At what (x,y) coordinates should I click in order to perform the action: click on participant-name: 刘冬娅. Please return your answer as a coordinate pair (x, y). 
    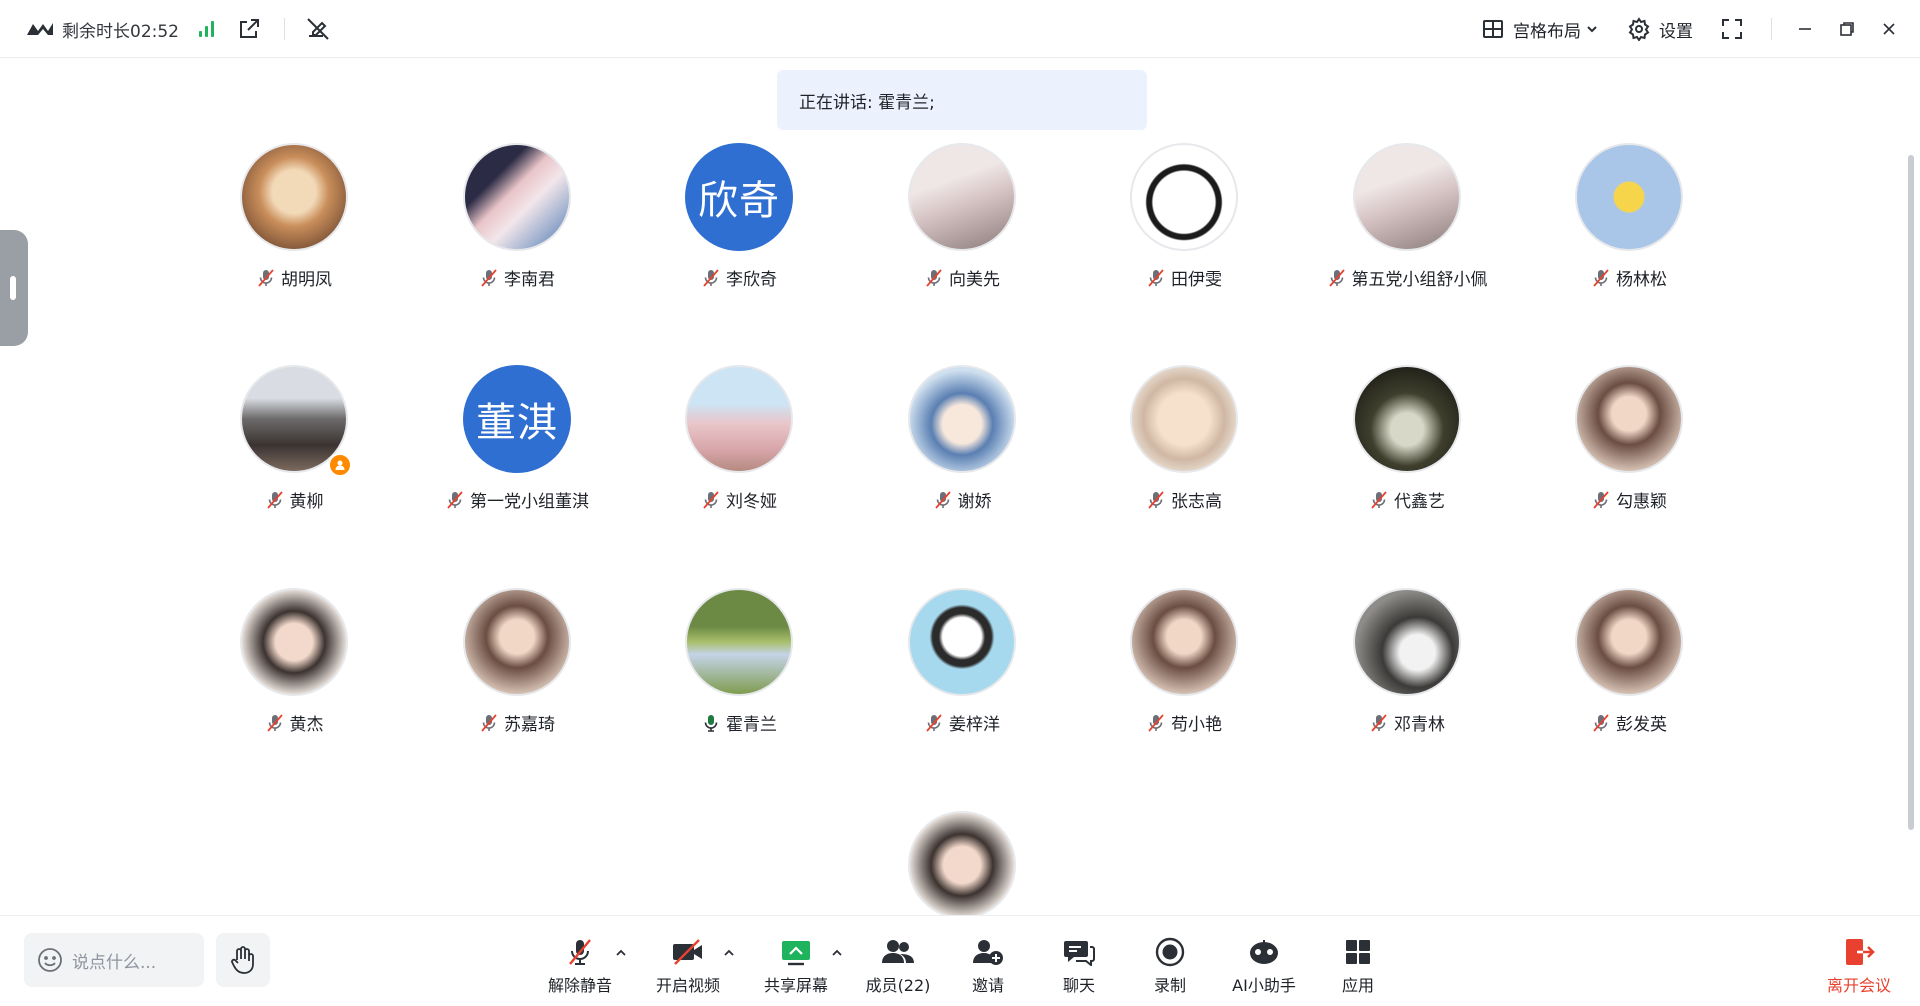
    Looking at the image, I should click on (739, 499).